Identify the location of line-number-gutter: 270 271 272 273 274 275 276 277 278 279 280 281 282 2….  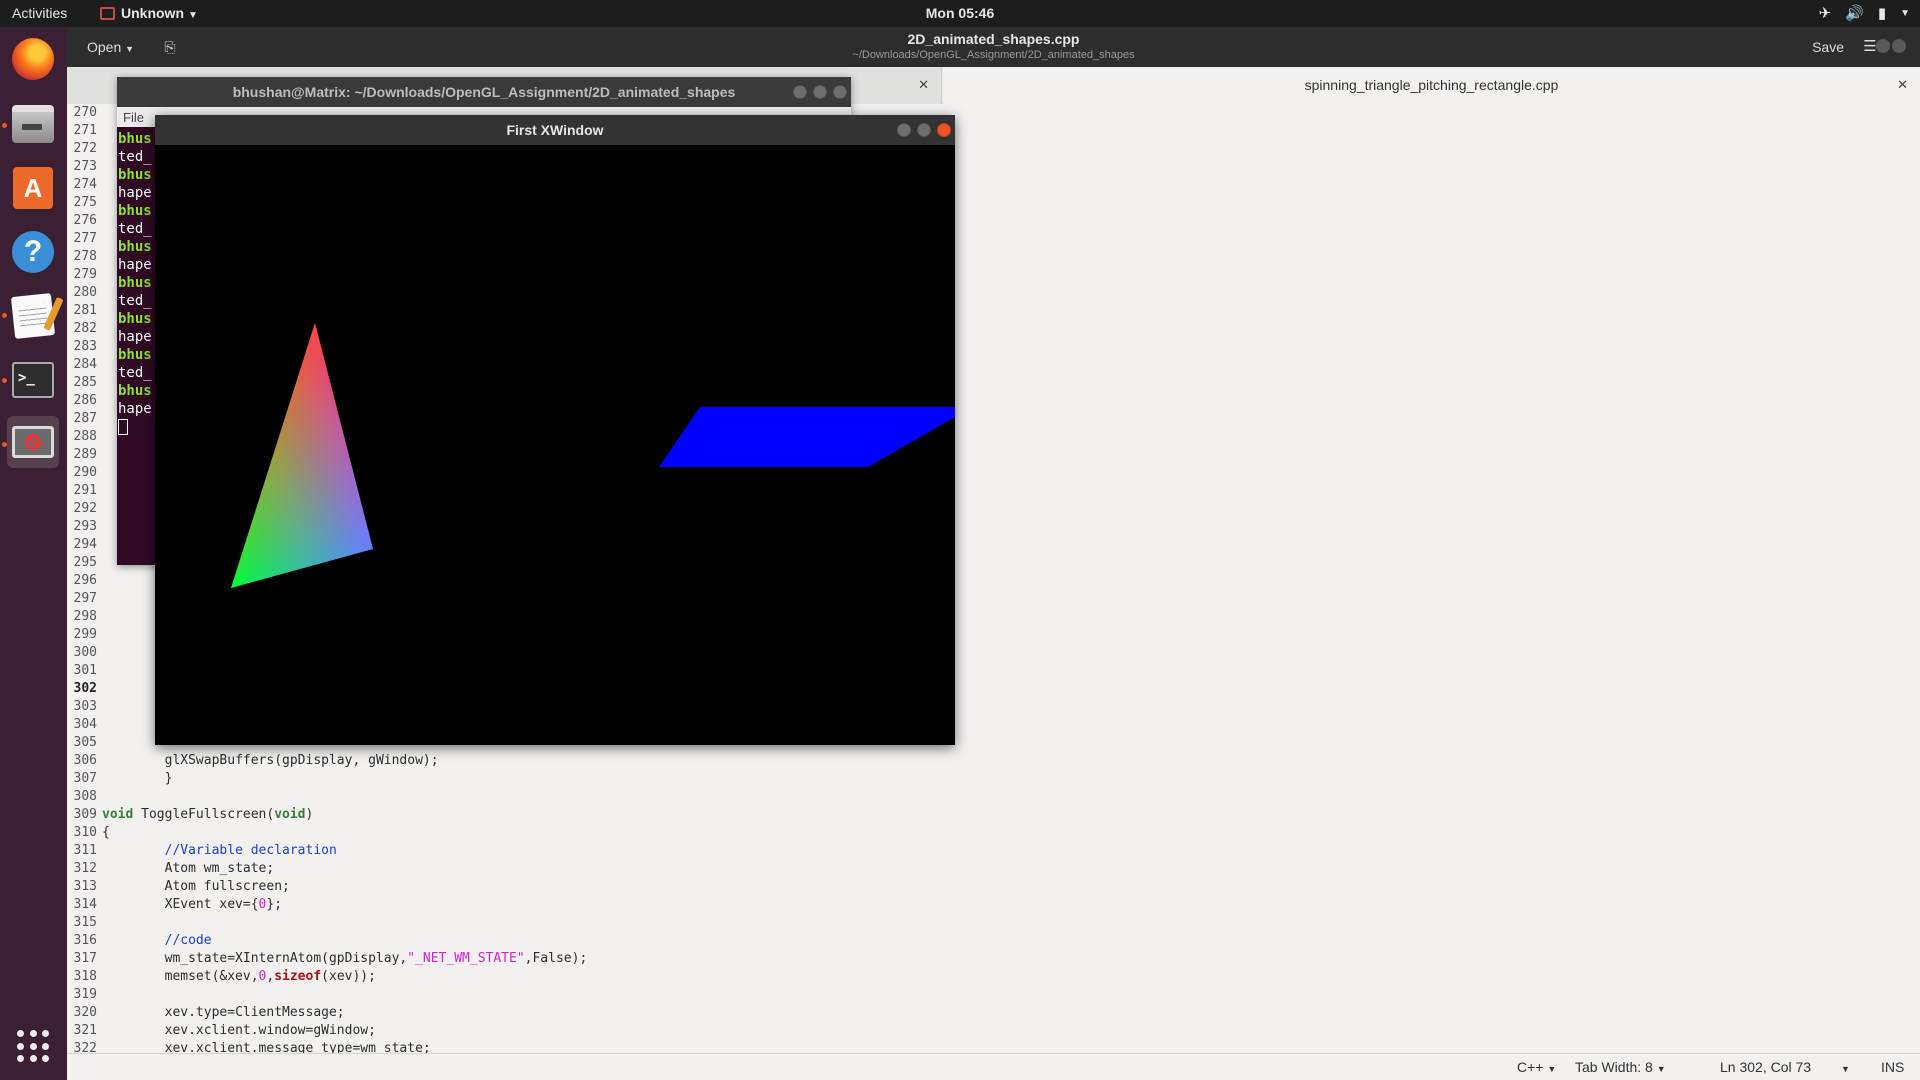
(83, 578).